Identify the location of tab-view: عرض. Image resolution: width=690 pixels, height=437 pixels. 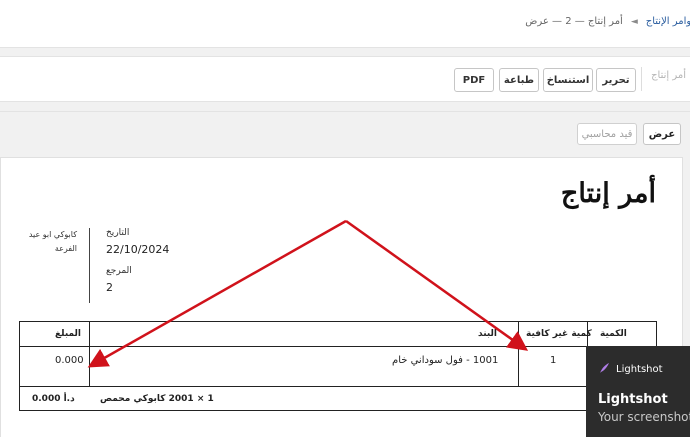
(662, 134).